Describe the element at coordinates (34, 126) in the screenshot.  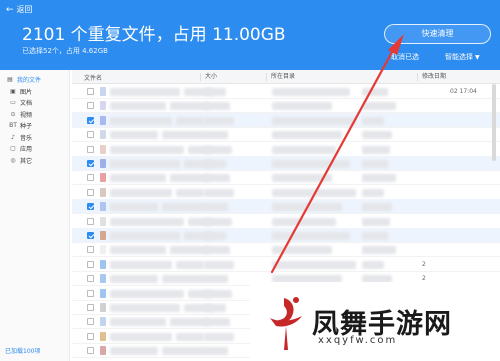
I see `sidebar-item-torrents: BT 种子` at that location.